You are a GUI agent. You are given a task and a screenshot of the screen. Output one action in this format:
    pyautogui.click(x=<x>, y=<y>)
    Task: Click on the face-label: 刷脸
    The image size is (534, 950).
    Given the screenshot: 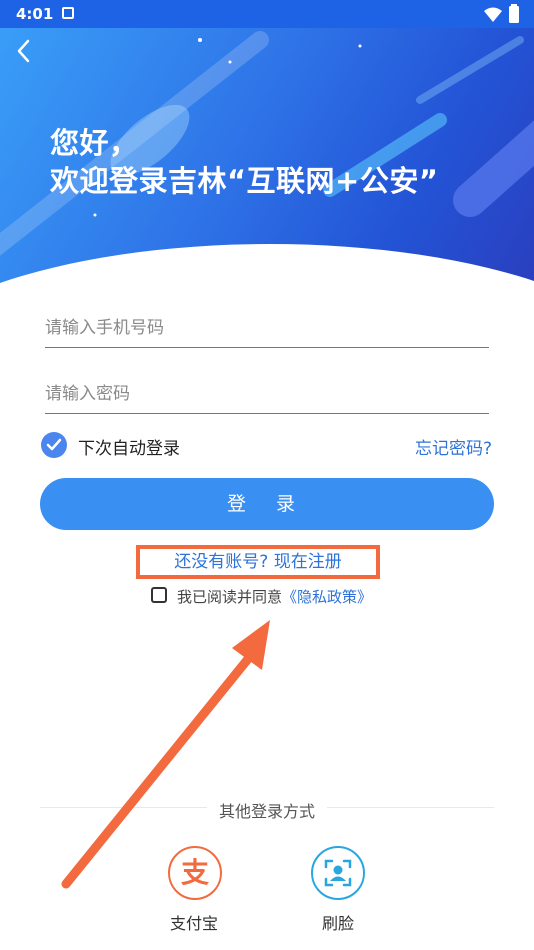 What is the action you would take?
    pyautogui.click(x=338, y=923)
    